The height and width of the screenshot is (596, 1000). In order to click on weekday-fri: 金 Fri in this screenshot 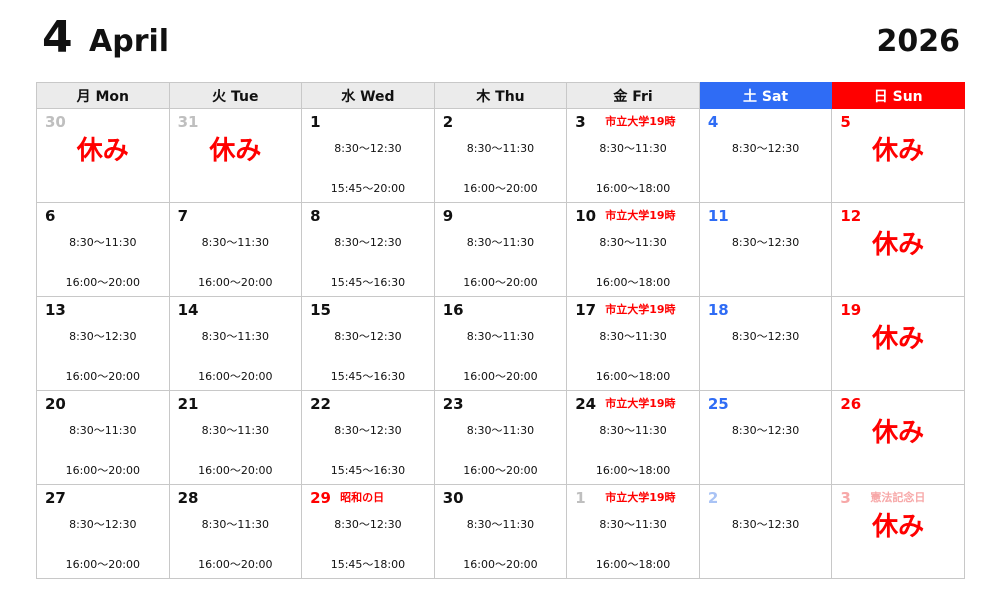, I will do `click(633, 95)`.